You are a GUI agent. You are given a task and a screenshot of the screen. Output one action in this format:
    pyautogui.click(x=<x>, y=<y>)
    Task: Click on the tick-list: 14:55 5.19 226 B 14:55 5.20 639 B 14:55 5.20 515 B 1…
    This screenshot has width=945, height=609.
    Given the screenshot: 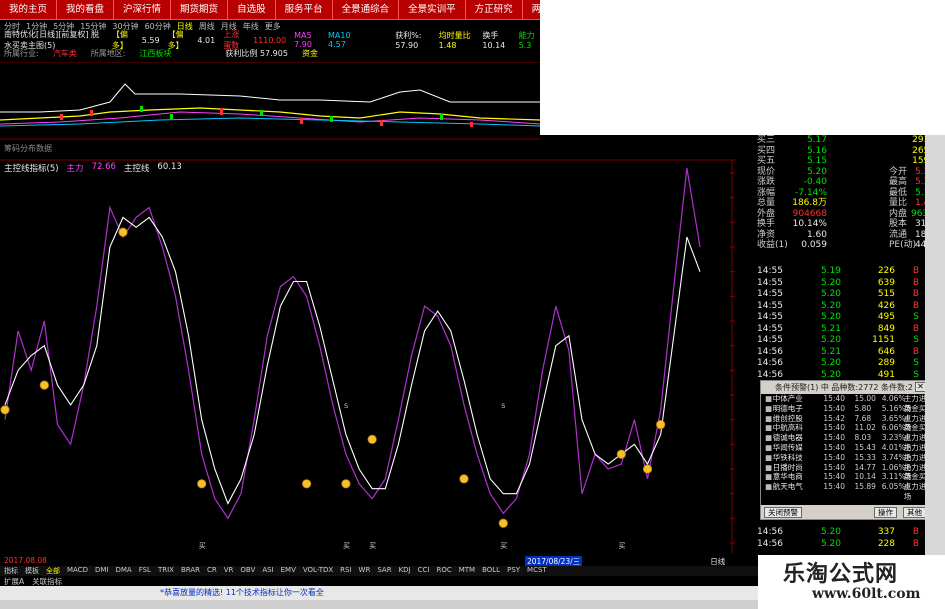 What is the action you would take?
    pyautogui.click(x=841, y=323)
    